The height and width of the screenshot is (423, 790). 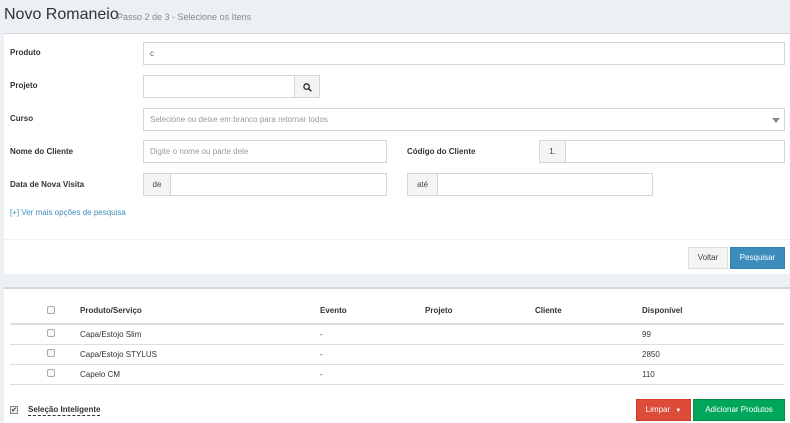 I want to click on codigo-label: Código do Cliente, so click(x=441, y=151).